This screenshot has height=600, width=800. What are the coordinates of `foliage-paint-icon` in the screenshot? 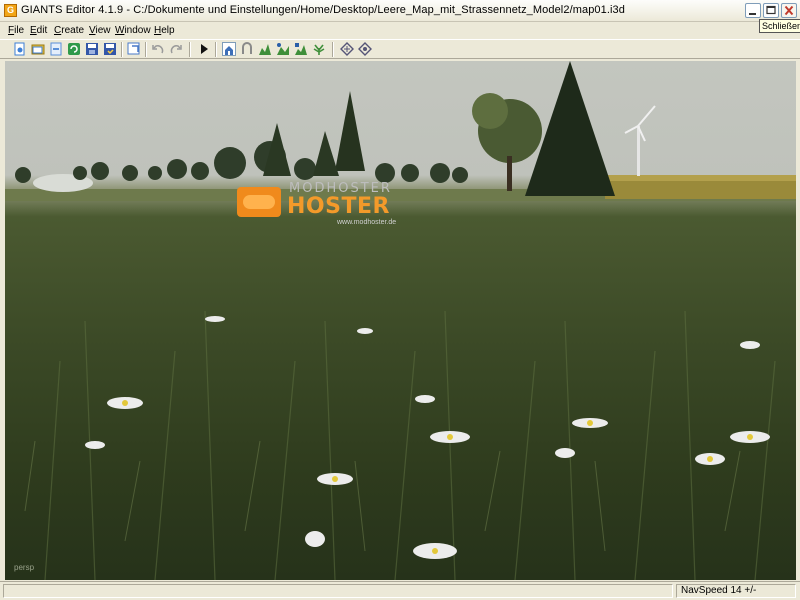 It's located at (319, 49).